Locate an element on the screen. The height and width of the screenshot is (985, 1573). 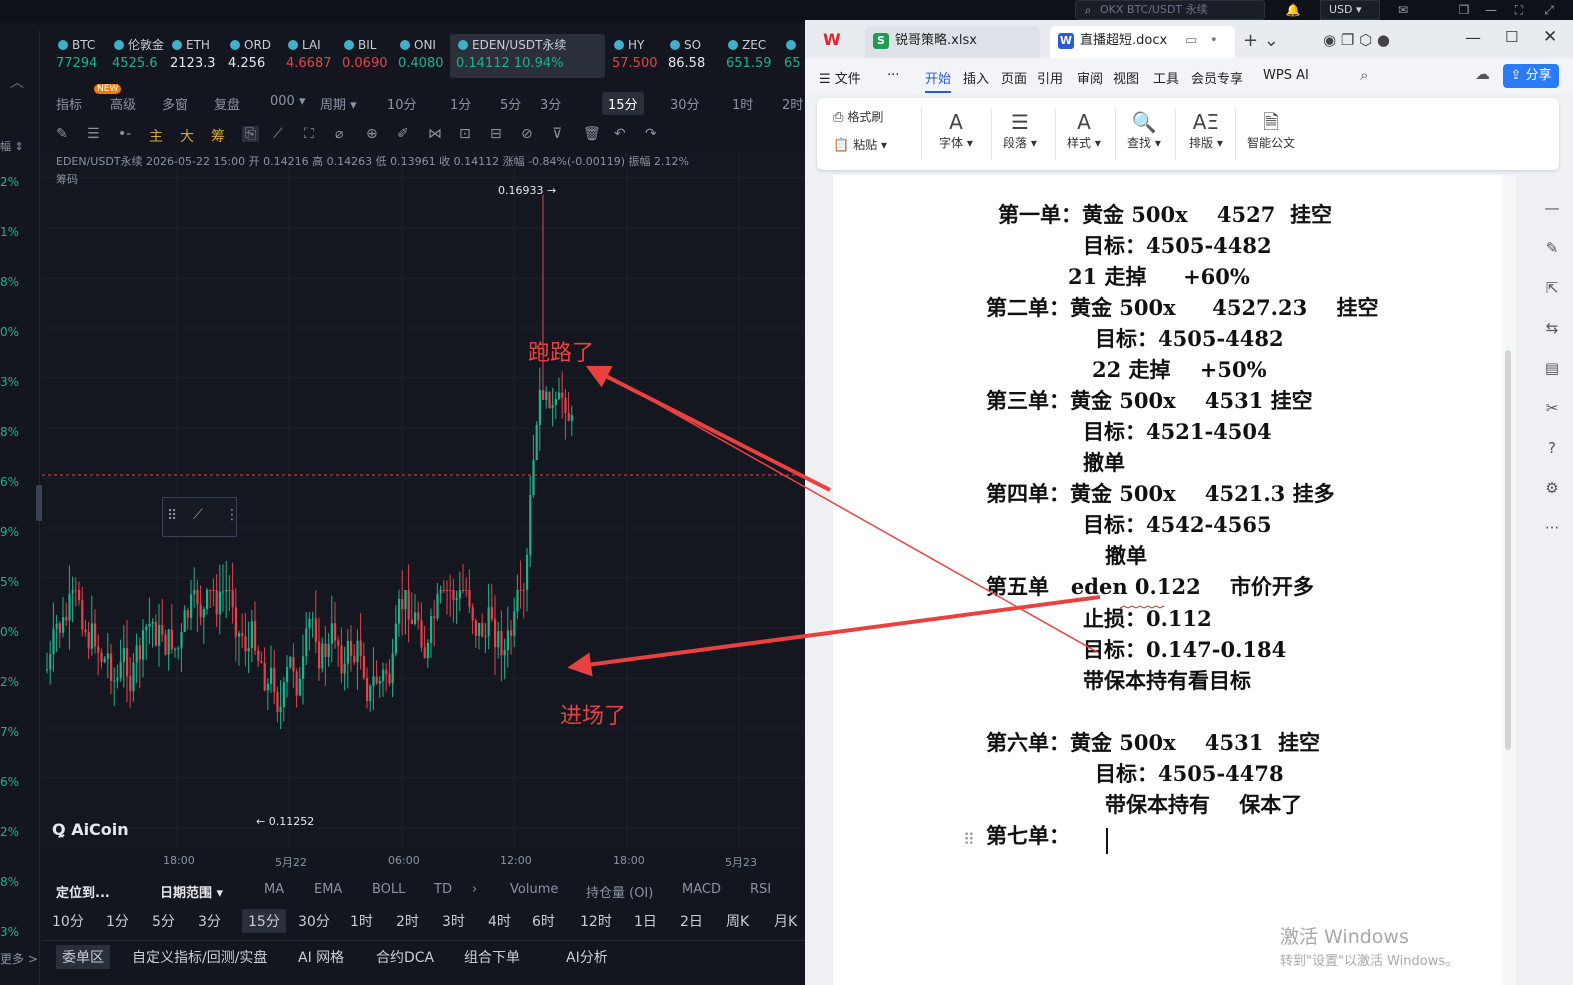
menu-item: 会员专享 is located at coordinates (1217, 77).